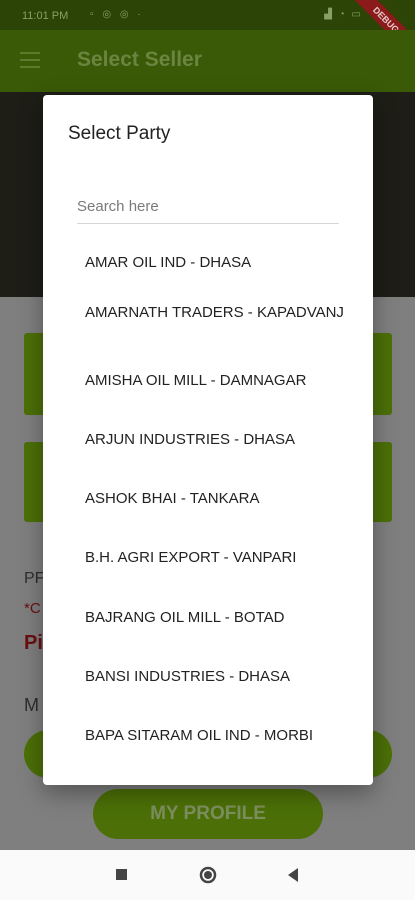 The width and height of the screenshot is (415, 900). What do you see at coordinates (117, 14) in the screenshot?
I see `notification-icons: ▫ ◎ ◎ ·` at bounding box center [117, 14].